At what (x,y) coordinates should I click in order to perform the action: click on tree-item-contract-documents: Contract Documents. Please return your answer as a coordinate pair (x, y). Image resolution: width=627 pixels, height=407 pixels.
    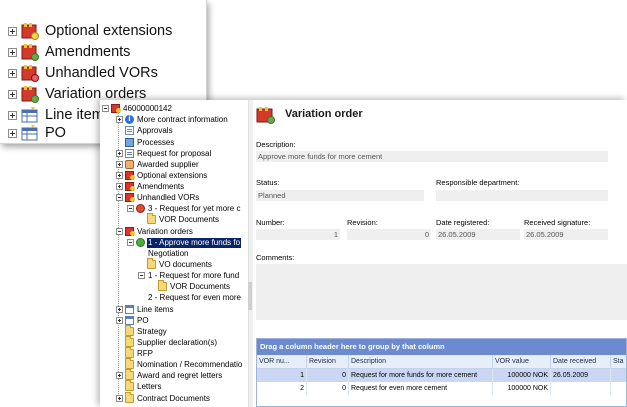
    Looking at the image, I should click on (163, 398).